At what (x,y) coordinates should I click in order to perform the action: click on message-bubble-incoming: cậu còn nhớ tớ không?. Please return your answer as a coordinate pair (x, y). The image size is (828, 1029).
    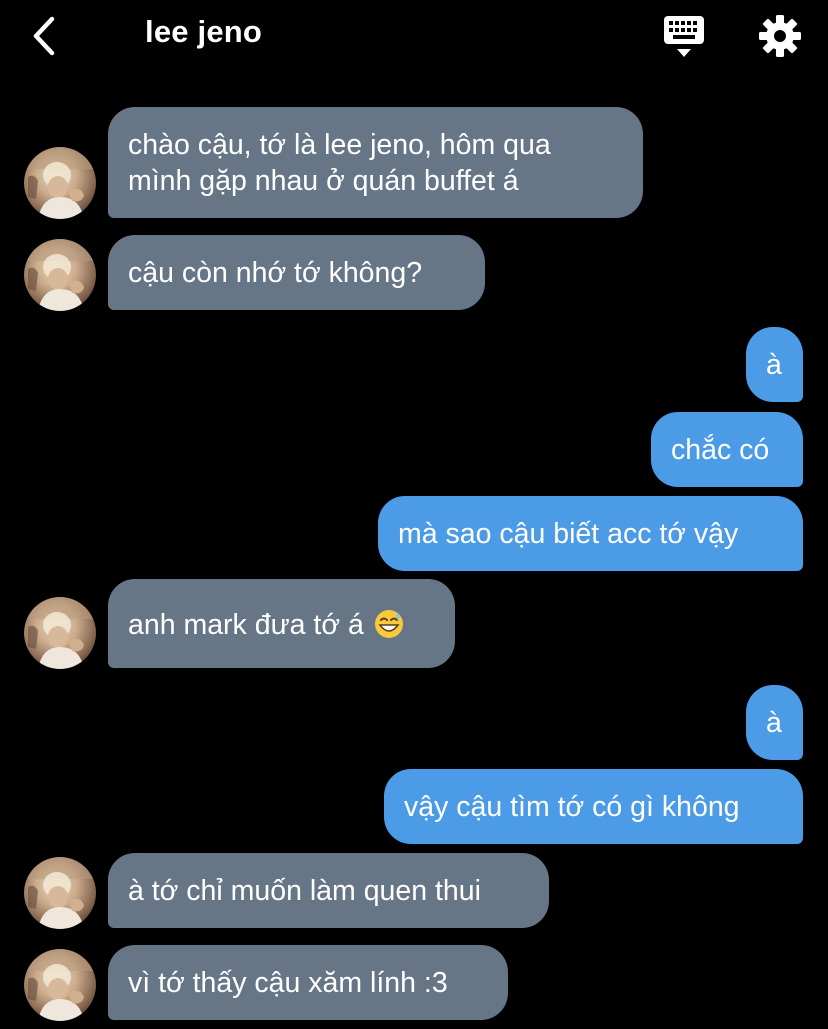
    Looking at the image, I should click on (296, 272).